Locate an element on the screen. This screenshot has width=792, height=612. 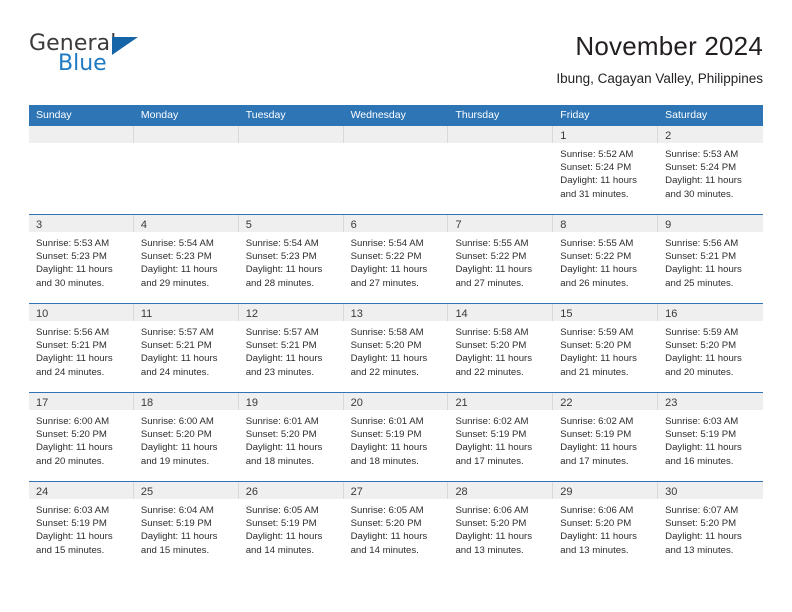
daylight-text-line2: and 22 minutes. is located at coordinates (384, 372).